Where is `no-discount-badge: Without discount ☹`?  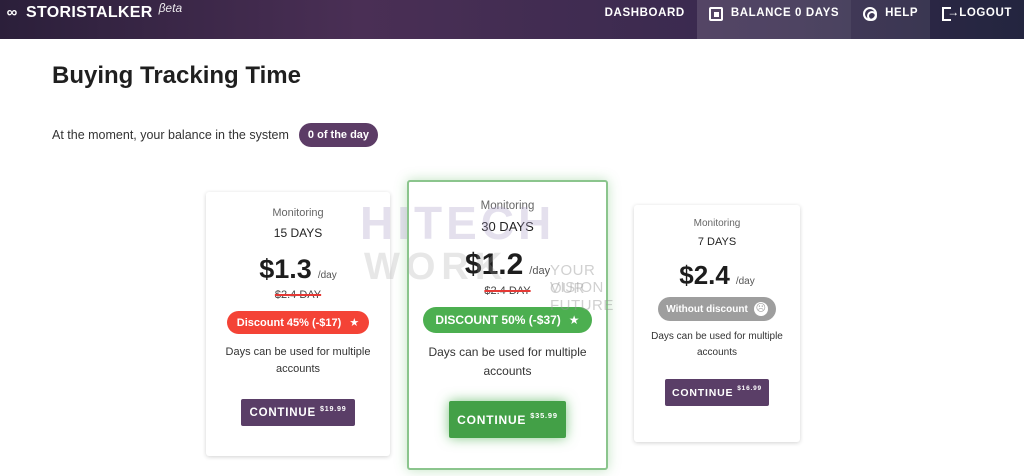
no-discount-badge: Without discount ☹ is located at coordinates (717, 309).